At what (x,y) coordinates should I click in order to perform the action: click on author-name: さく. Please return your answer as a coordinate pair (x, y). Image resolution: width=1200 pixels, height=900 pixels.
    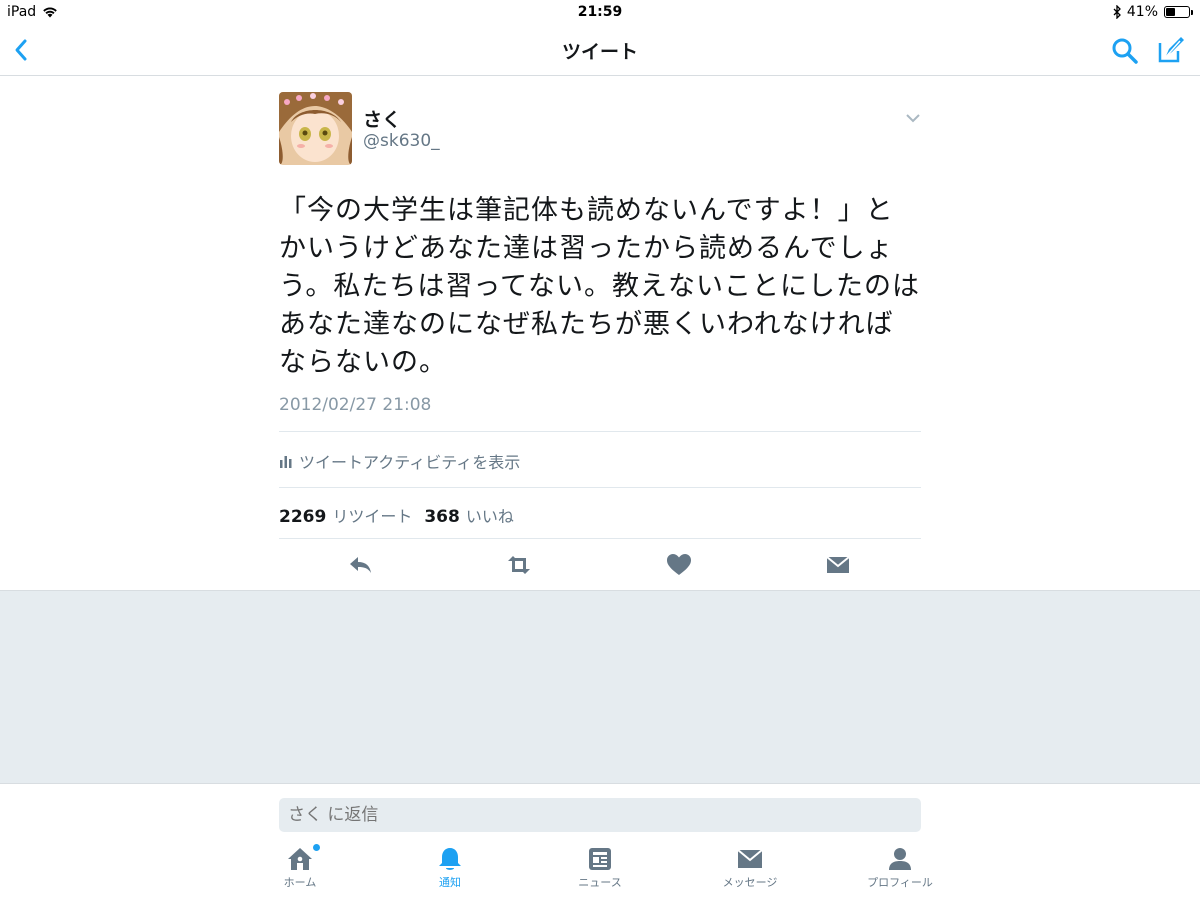
    Looking at the image, I should click on (382, 118).